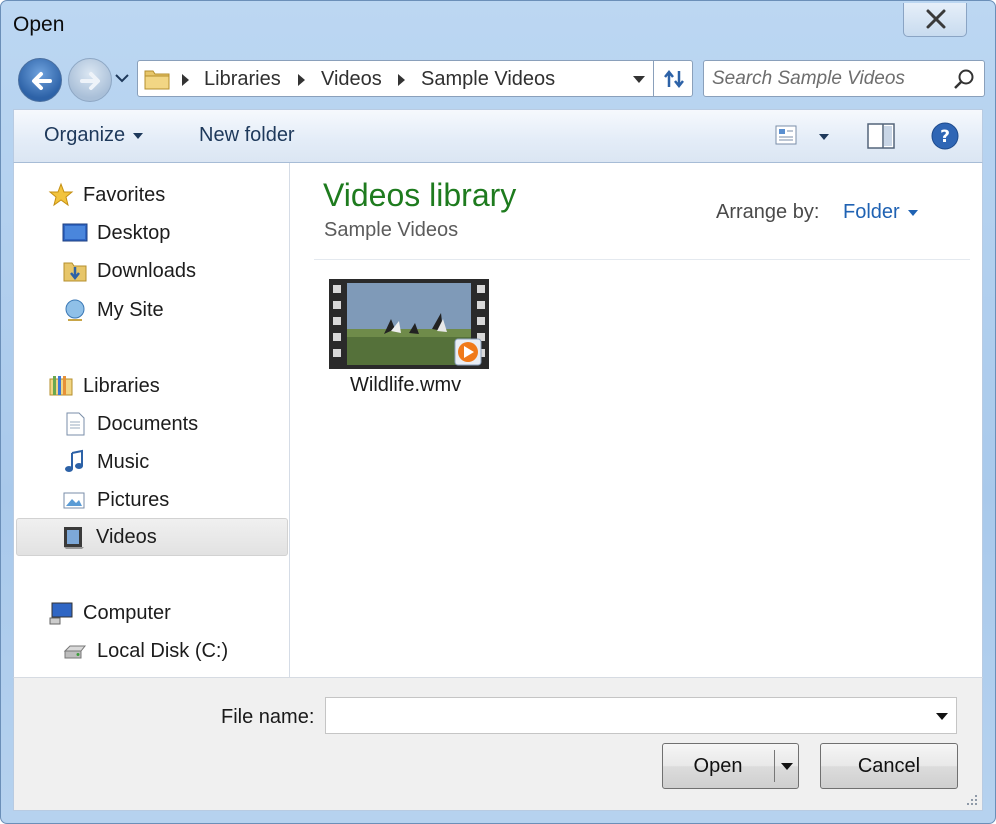 The height and width of the screenshot is (824, 996). What do you see at coordinates (247, 135) in the screenshot?
I see `new-folder-button: New folder` at bounding box center [247, 135].